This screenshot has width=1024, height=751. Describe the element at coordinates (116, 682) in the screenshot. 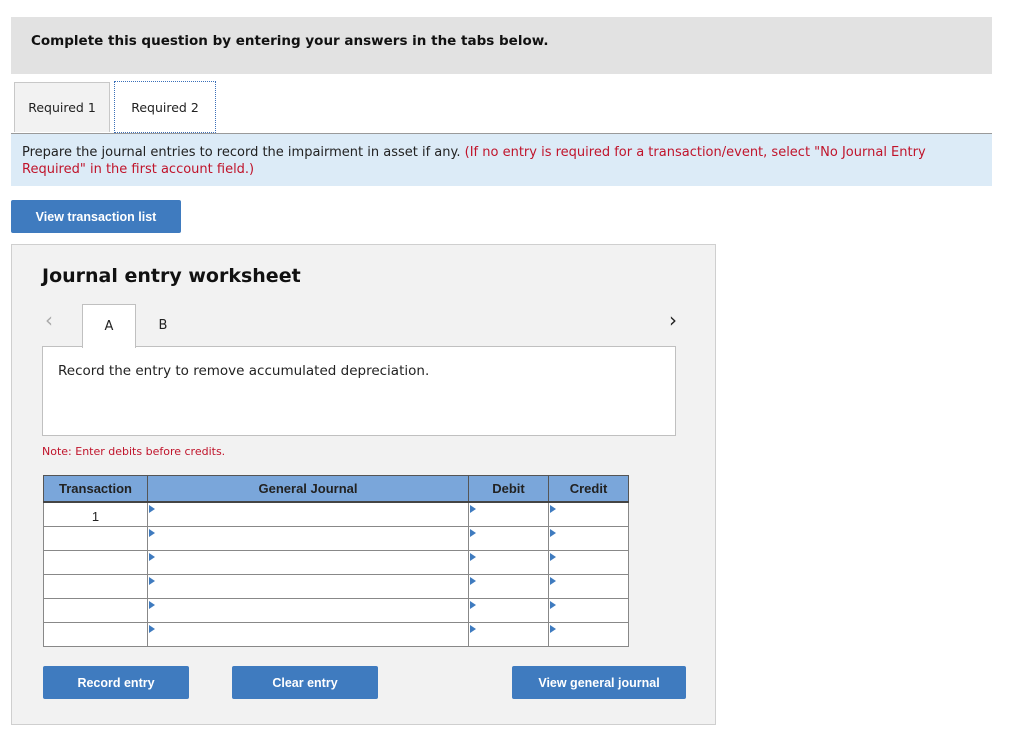

I see `record-entry-button: Record entry` at that location.